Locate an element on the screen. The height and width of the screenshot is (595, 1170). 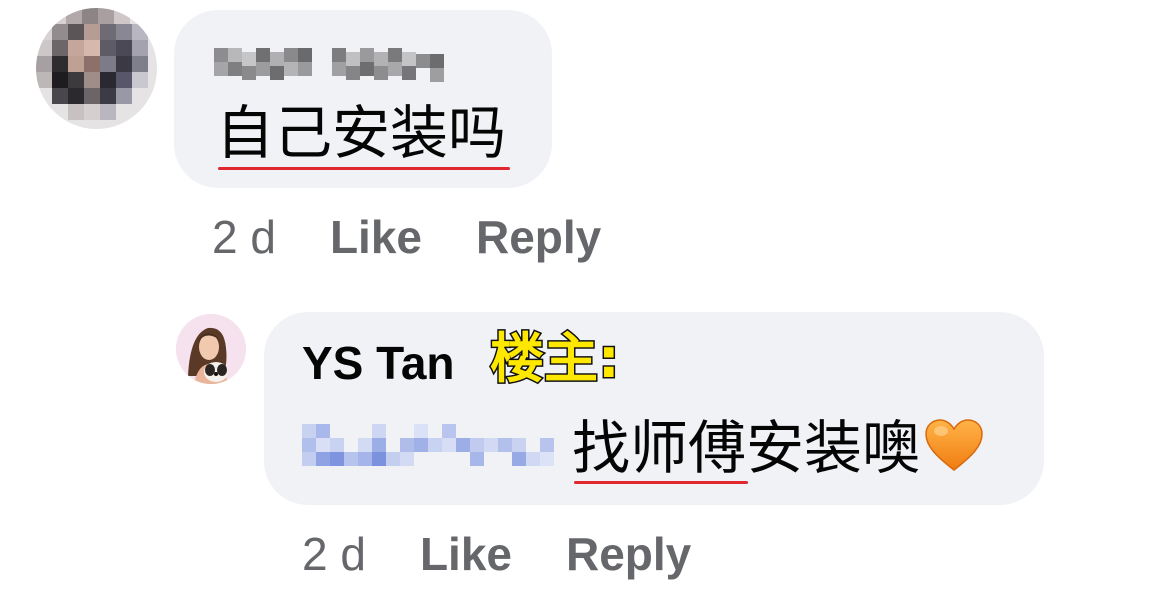
reply-actions: 2 d Like Reply is located at coordinates (496, 554).